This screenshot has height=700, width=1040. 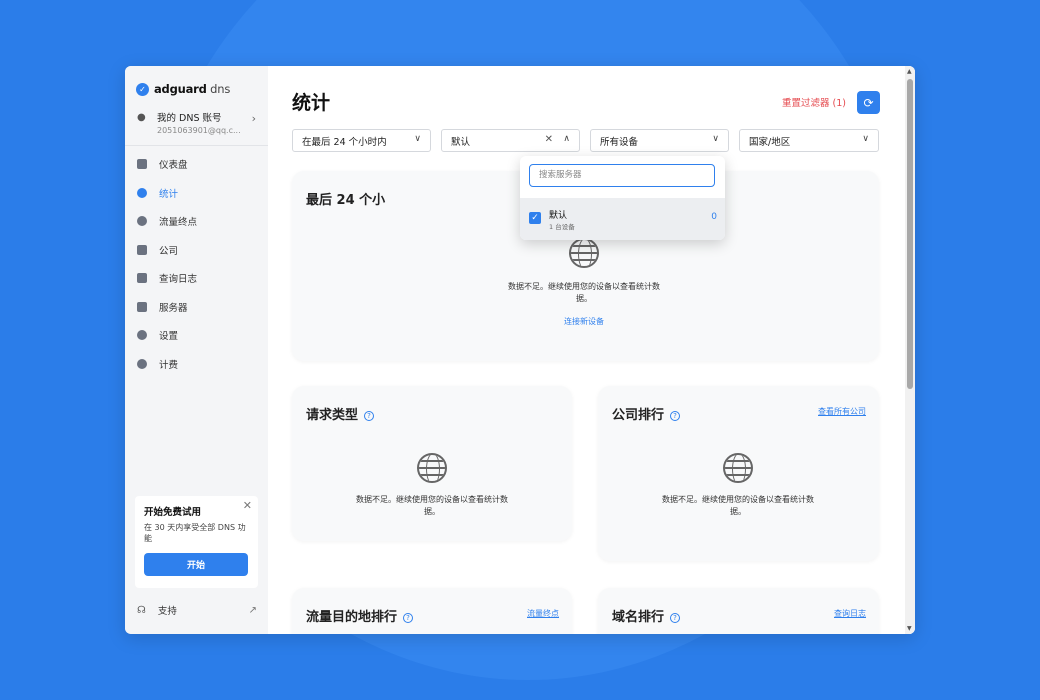 What do you see at coordinates (584, 321) in the screenshot?
I see `connect-device-link: 连接新设备` at bounding box center [584, 321].